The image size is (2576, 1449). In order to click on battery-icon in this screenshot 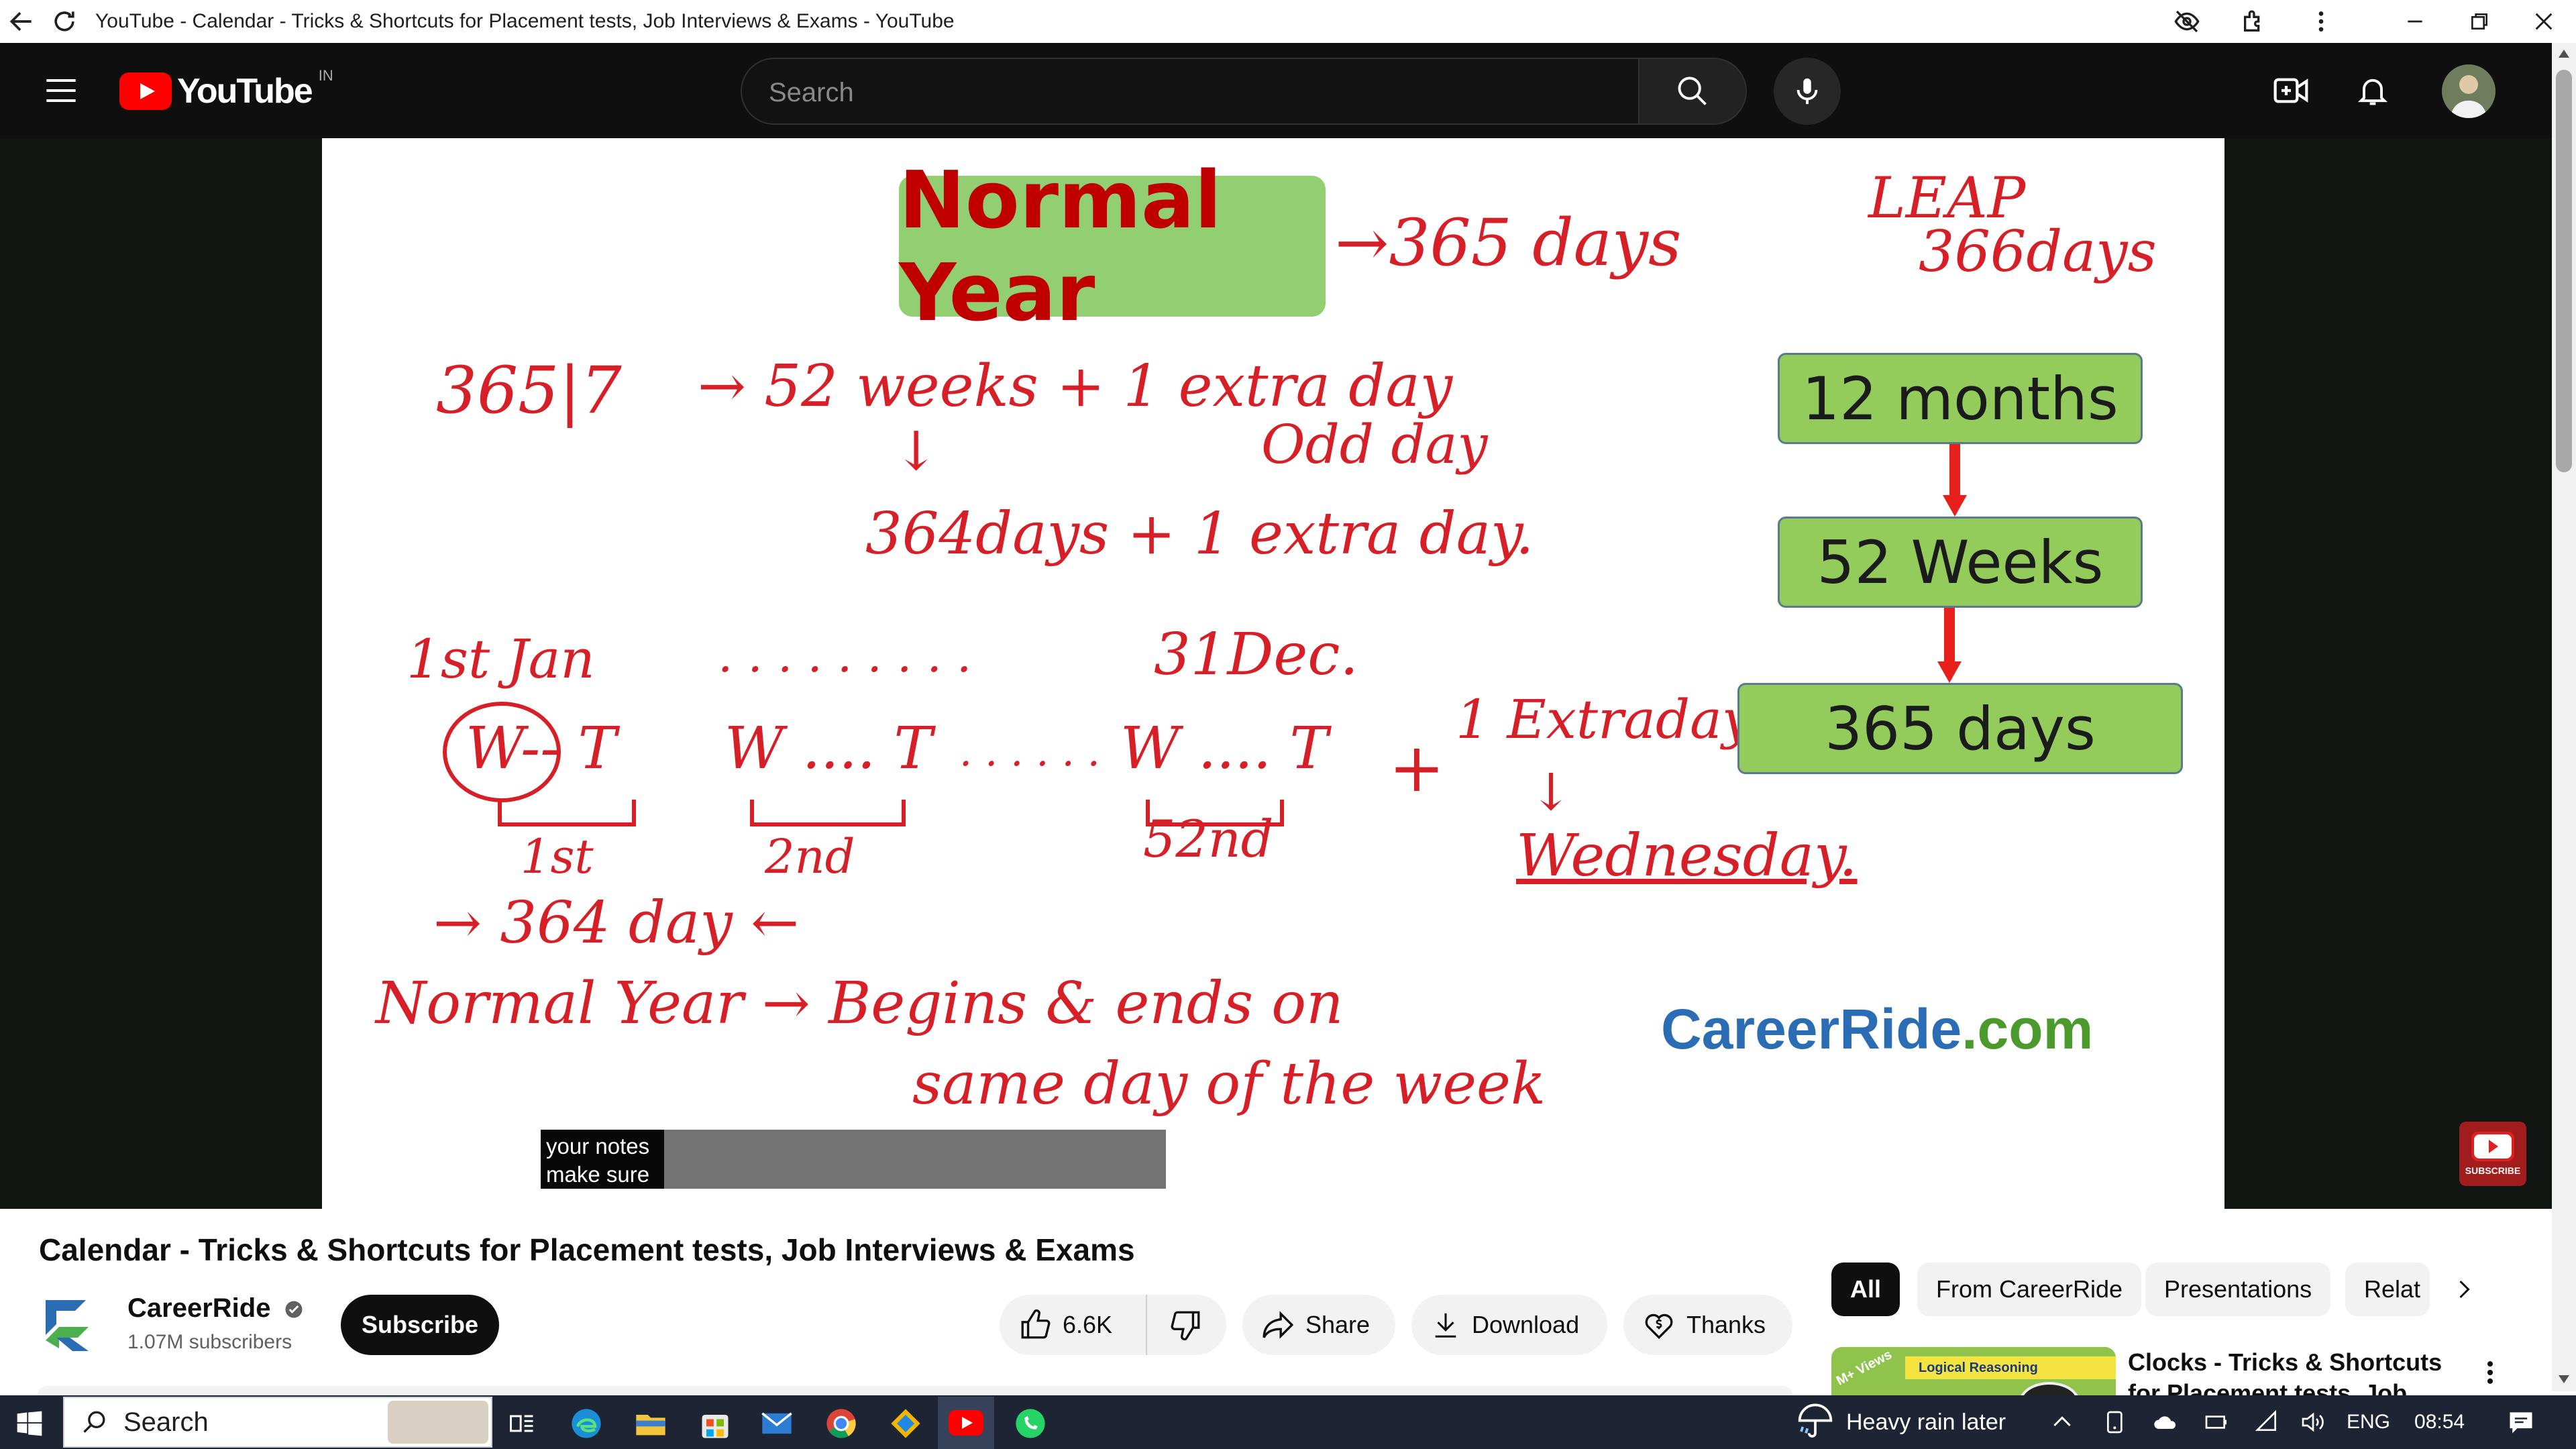, I will do `click(2216, 1422)`.